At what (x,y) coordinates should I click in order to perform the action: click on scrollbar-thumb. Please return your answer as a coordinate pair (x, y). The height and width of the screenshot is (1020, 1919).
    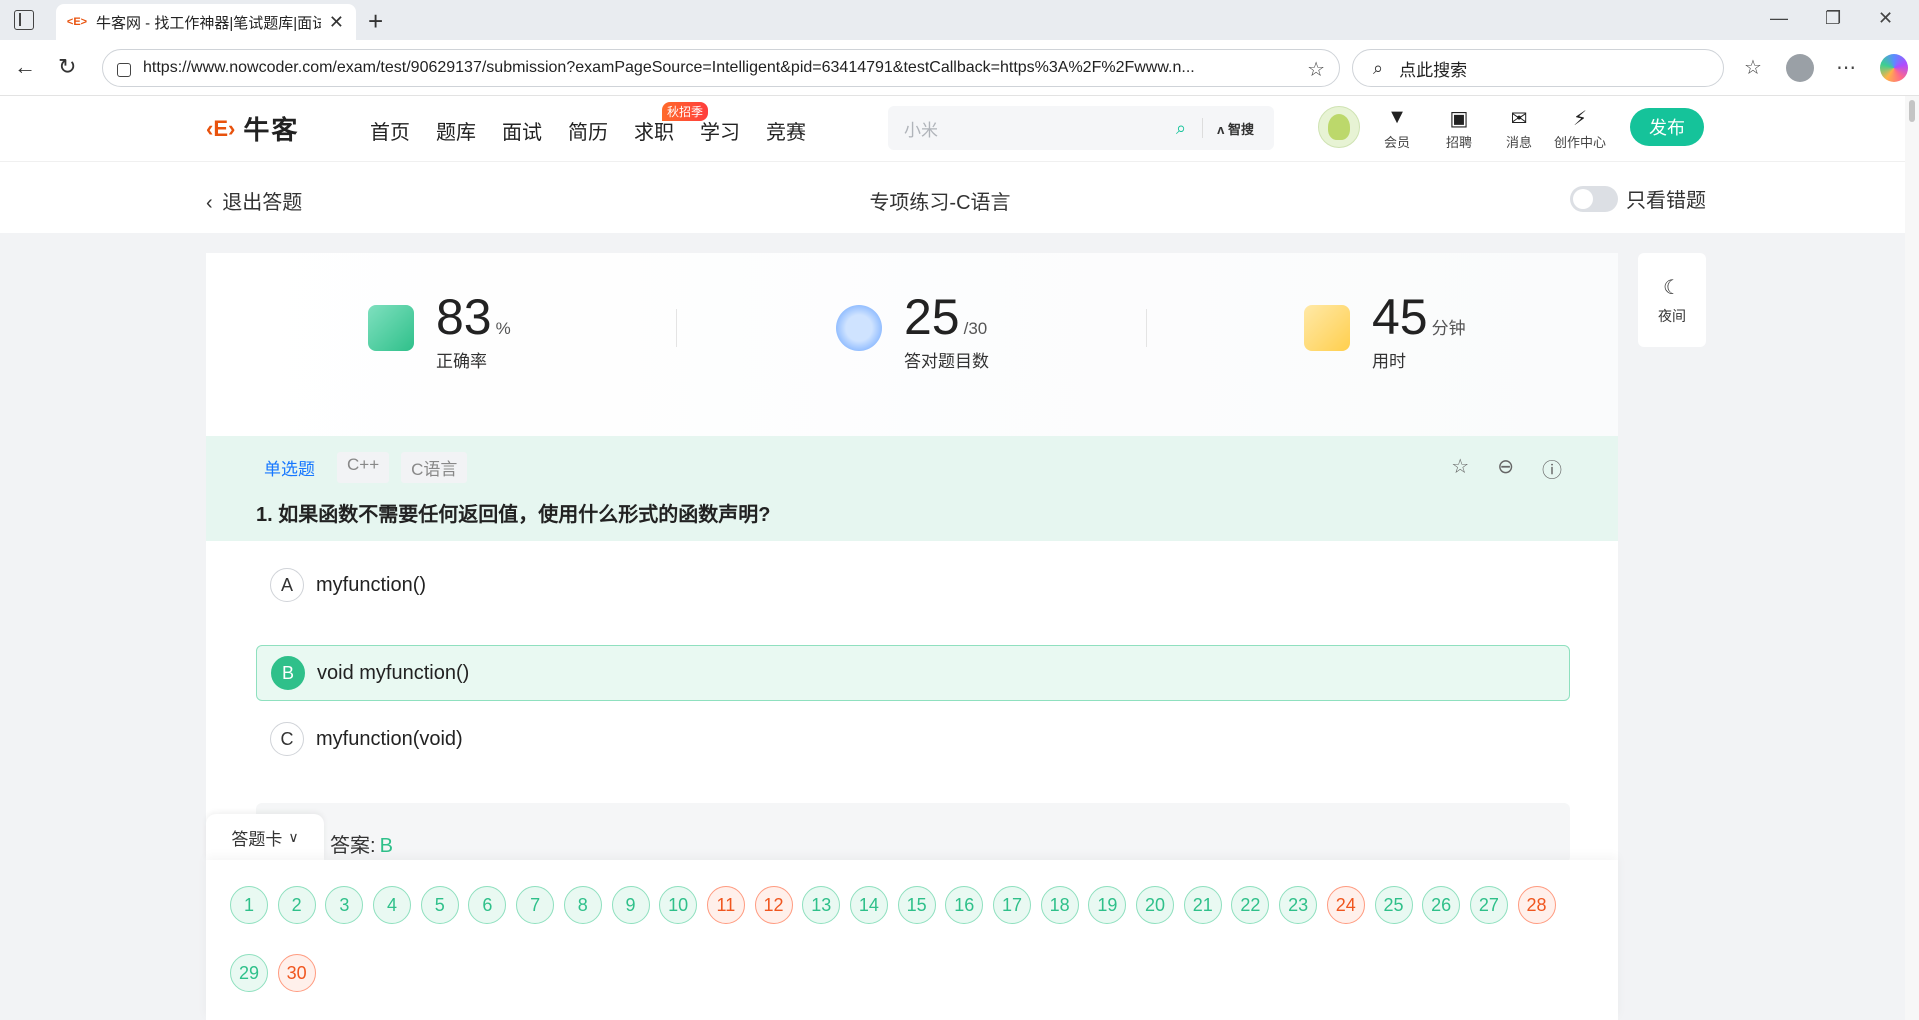
    Looking at the image, I should click on (1912, 111).